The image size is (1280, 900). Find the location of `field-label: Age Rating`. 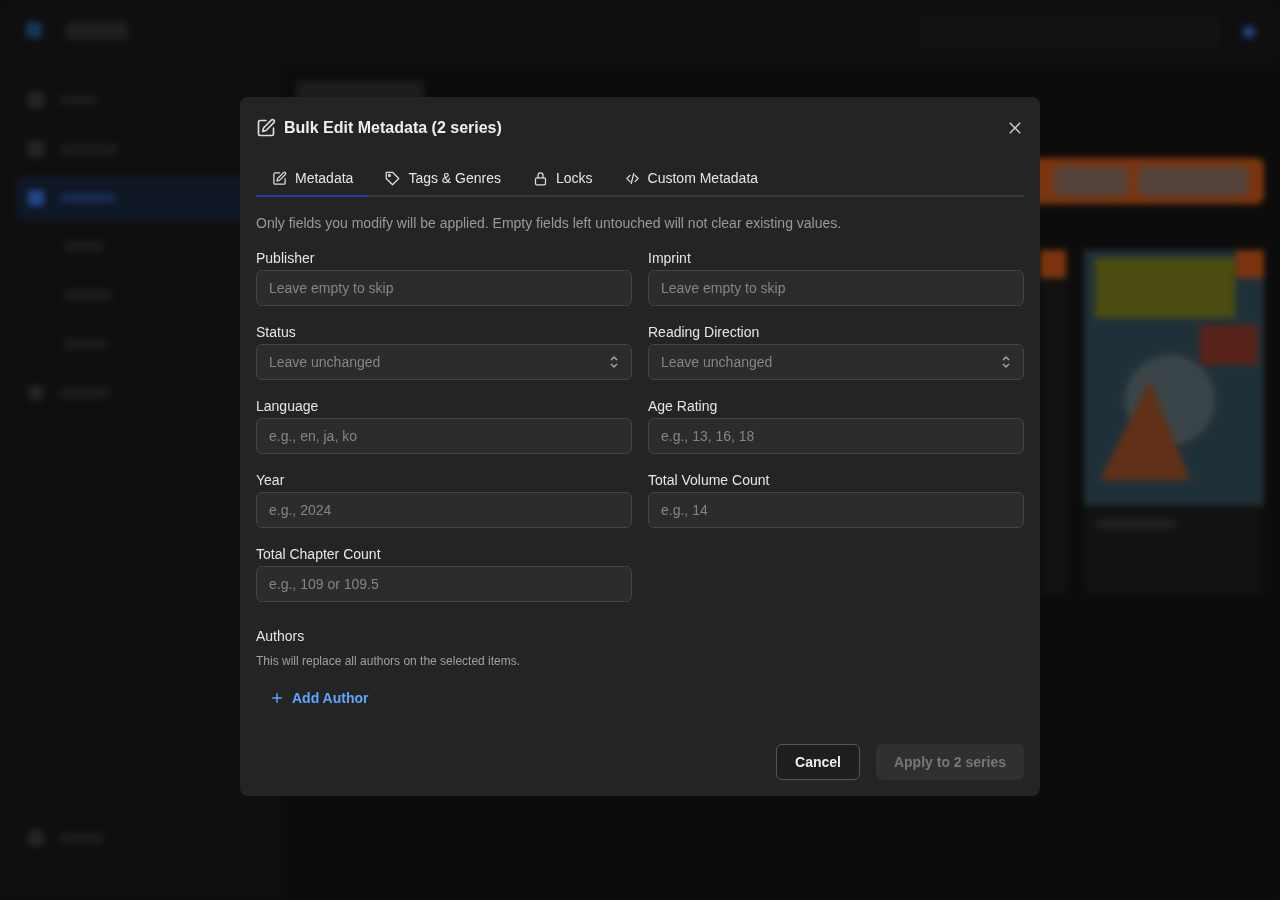

field-label: Age Rating is located at coordinates (683, 406).